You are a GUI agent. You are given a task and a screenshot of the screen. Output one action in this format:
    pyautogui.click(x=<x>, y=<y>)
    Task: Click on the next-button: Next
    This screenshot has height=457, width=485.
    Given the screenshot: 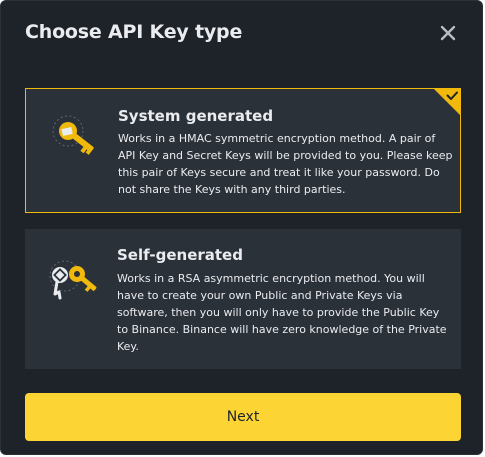 What is the action you would take?
    pyautogui.click(x=243, y=417)
    